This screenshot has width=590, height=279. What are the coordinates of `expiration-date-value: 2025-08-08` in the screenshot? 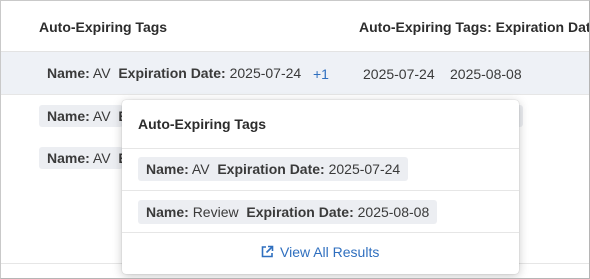 It's located at (486, 74).